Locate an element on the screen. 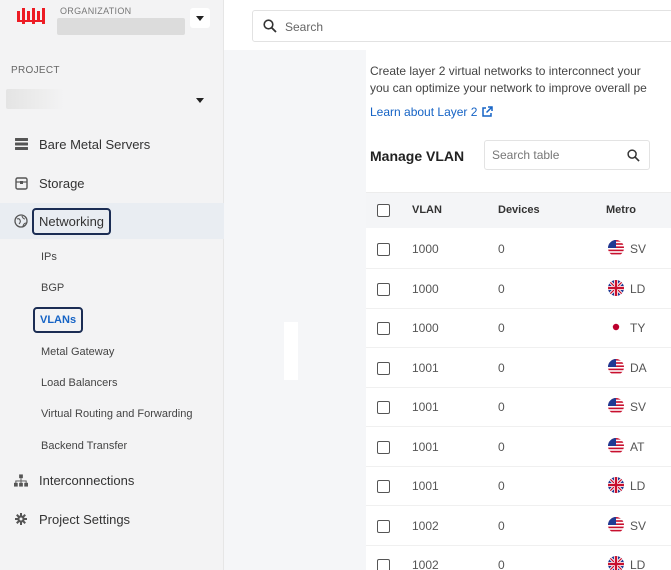  table-row: 1001 0 DA is located at coordinates (518, 368).